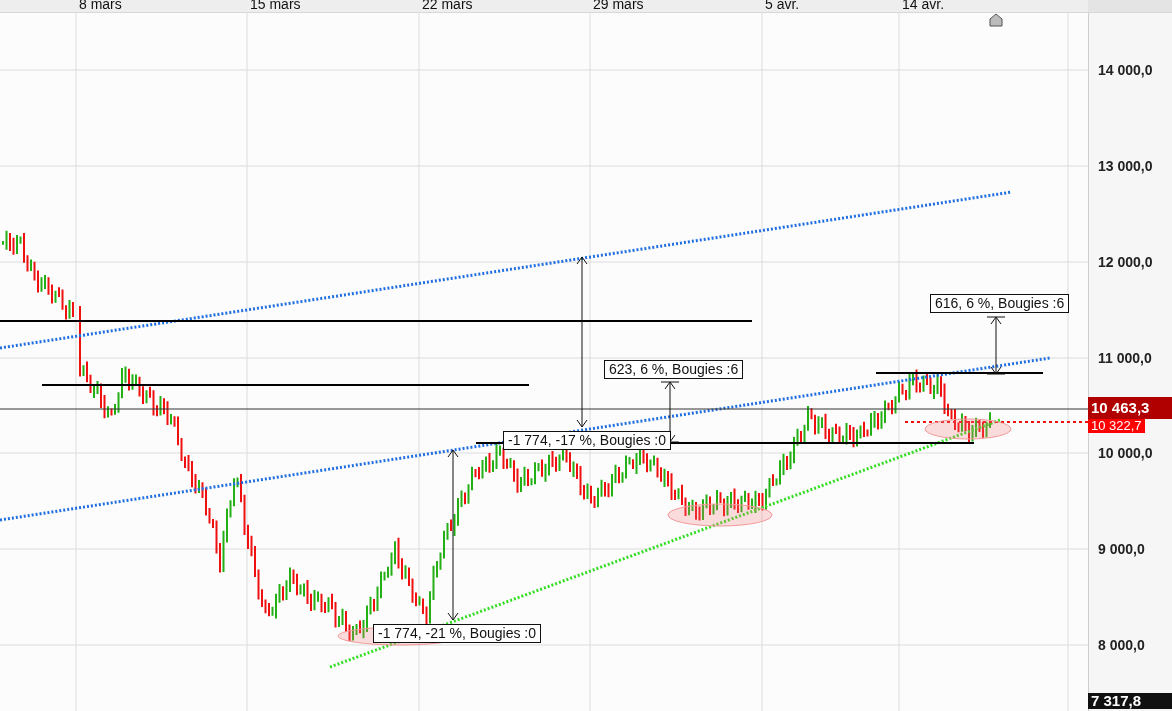  What do you see at coordinates (447, 6) in the screenshot?
I see `date-label: 22 mars` at bounding box center [447, 6].